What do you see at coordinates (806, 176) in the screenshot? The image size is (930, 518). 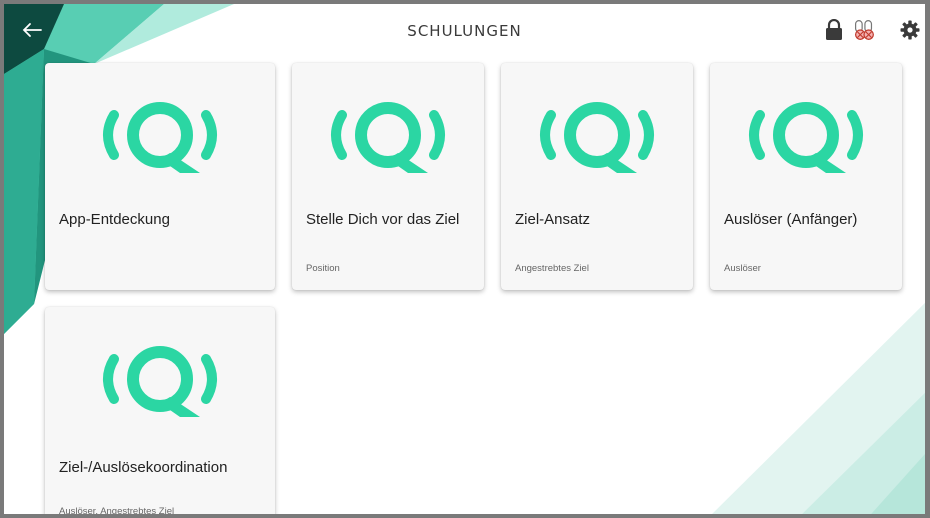 I see `training-card-trigger-beginner: Auslöser (Anfänger) Auslöser` at bounding box center [806, 176].